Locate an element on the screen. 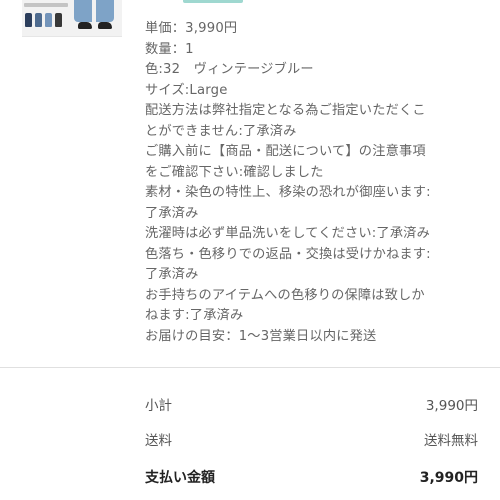 The width and height of the screenshot is (500, 500). subtotal-label: 小計 is located at coordinates (158, 406).